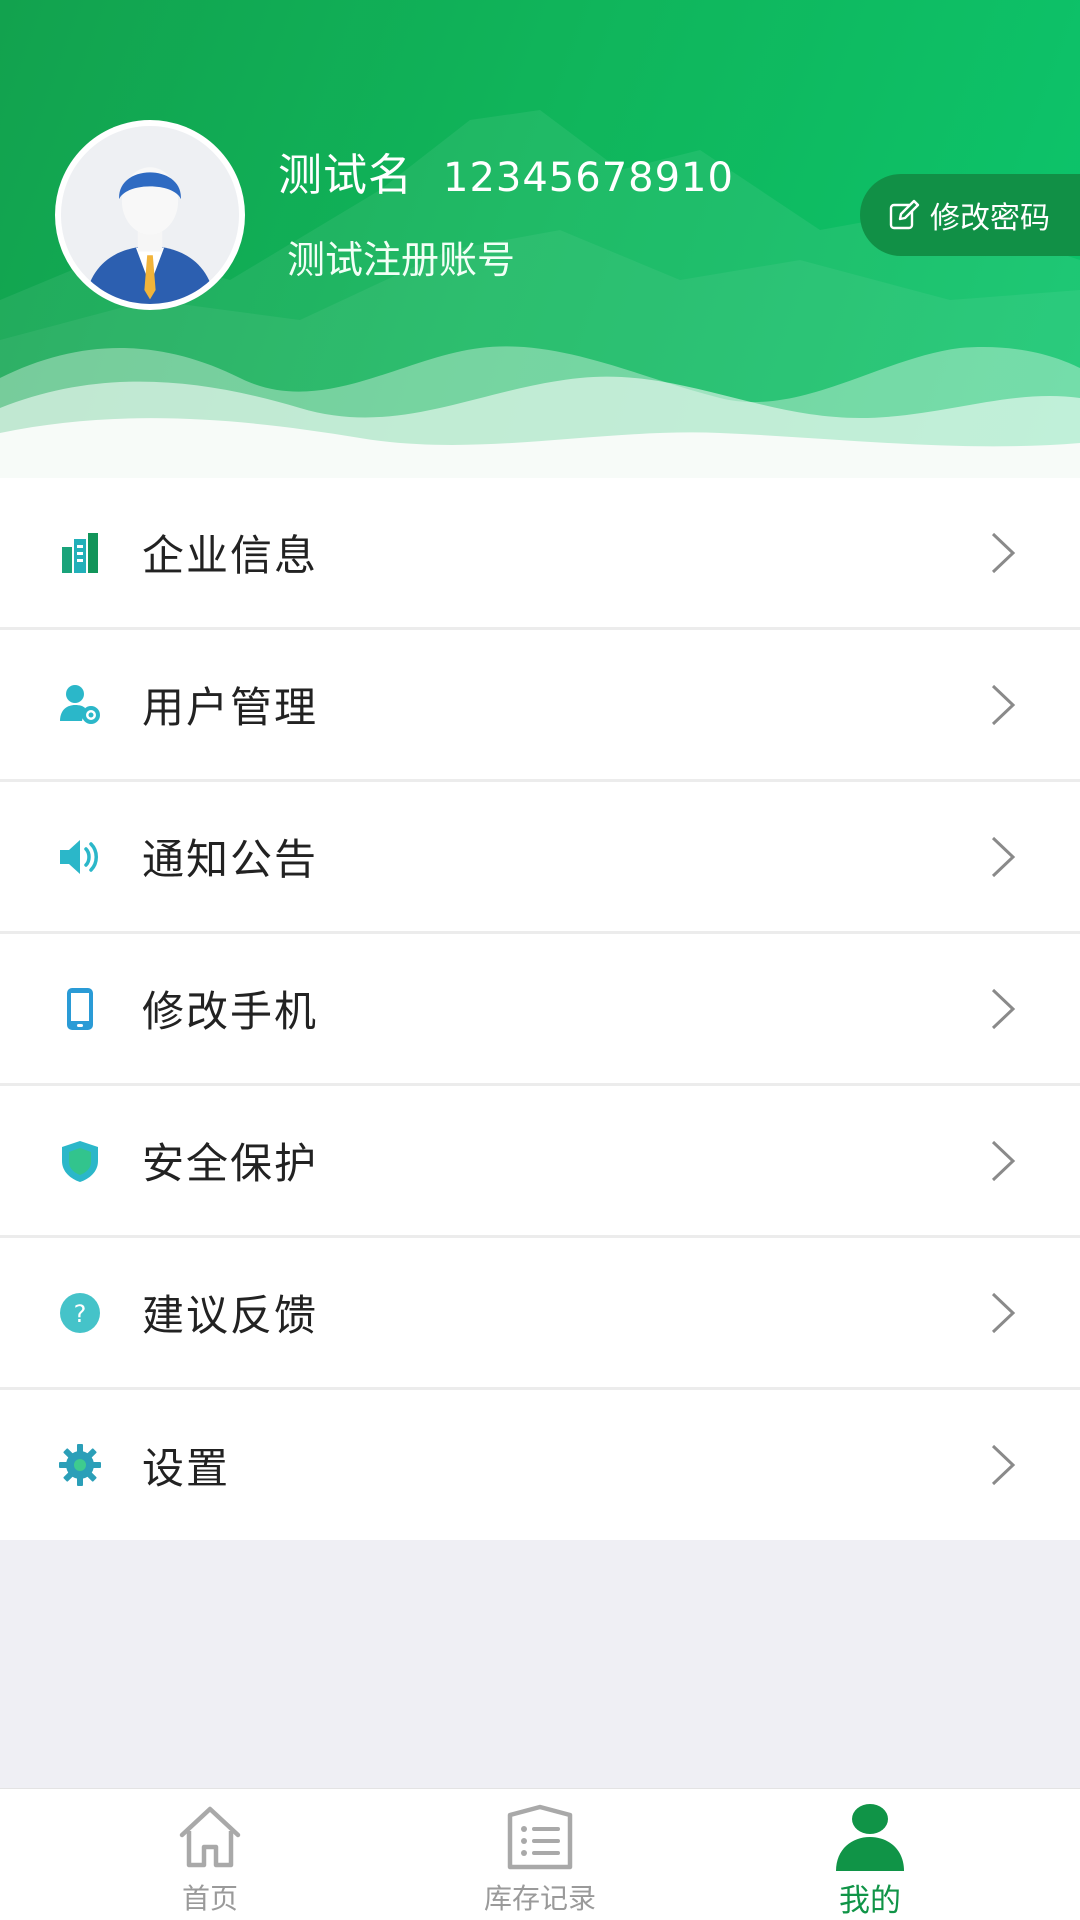 This screenshot has width=1080, height=1920. I want to click on tab-home-label: 首页, so click(209, 1898).